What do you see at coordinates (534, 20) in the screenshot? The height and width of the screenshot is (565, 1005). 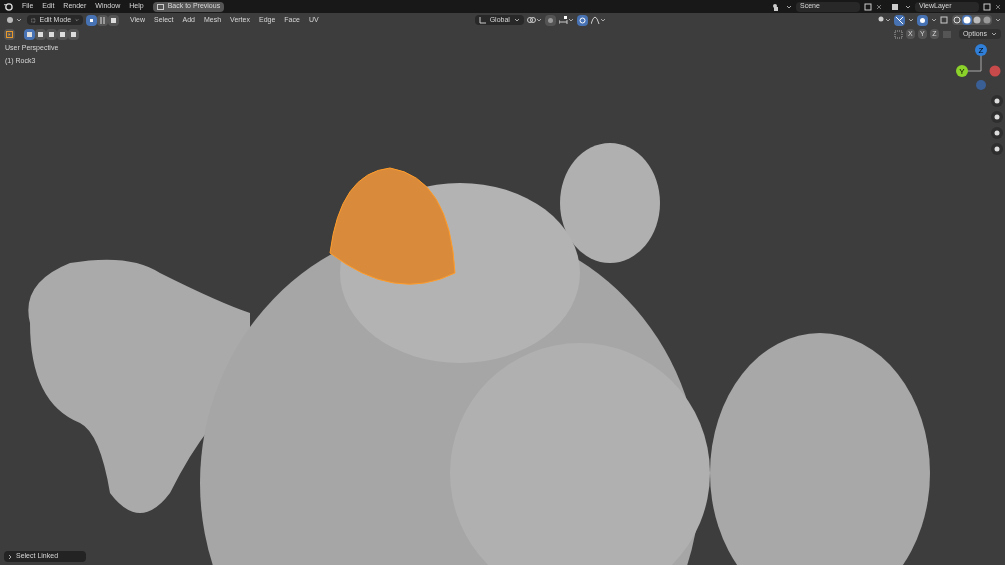 I see `pivot-button` at bounding box center [534, 20].